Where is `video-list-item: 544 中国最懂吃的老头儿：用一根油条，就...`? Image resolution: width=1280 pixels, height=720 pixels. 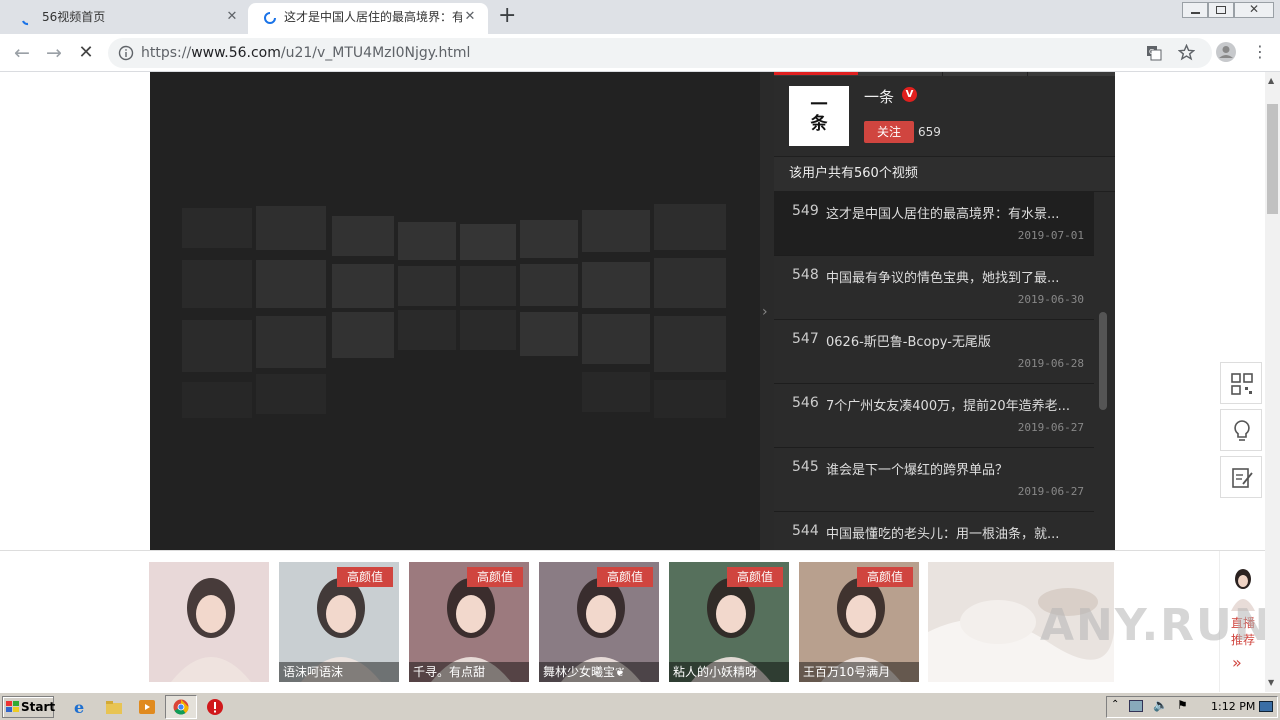 video-list-item: 544 中国最懂吃的老头儿：用一根油条，就... is located at coordinates (934, 531).